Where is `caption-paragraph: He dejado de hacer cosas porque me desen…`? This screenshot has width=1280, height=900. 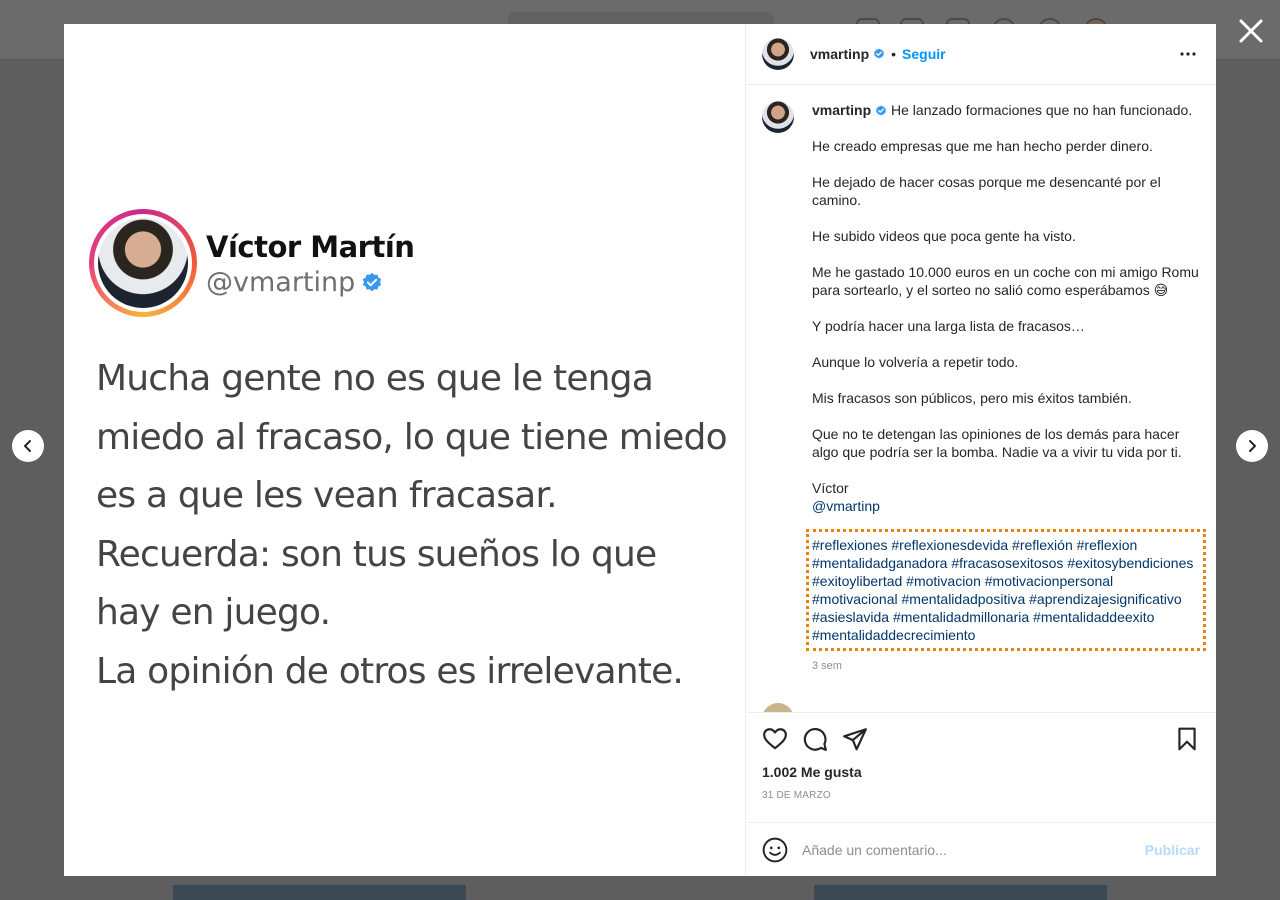
caption-paragraph: He dejado de hacer cosas porque me desen… is located at coordinates (986, 191).